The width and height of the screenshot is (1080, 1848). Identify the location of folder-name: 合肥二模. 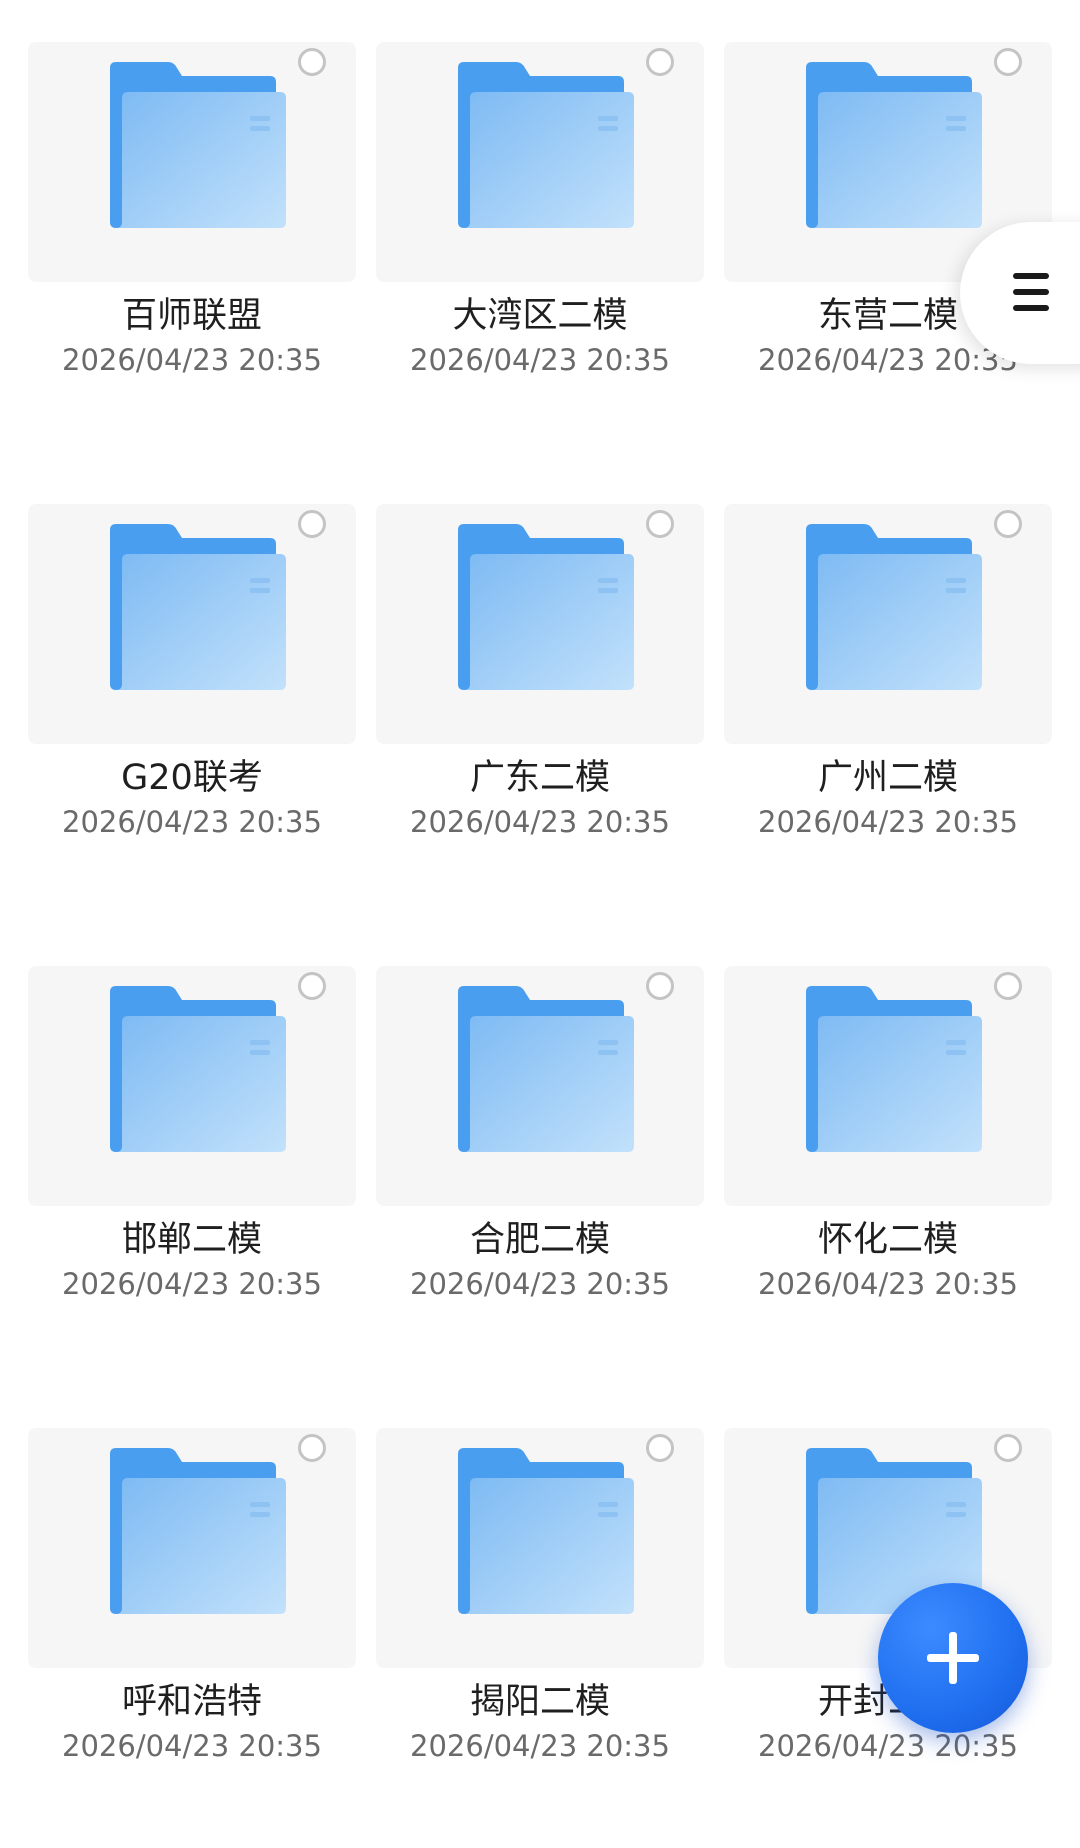
(539, 1240).